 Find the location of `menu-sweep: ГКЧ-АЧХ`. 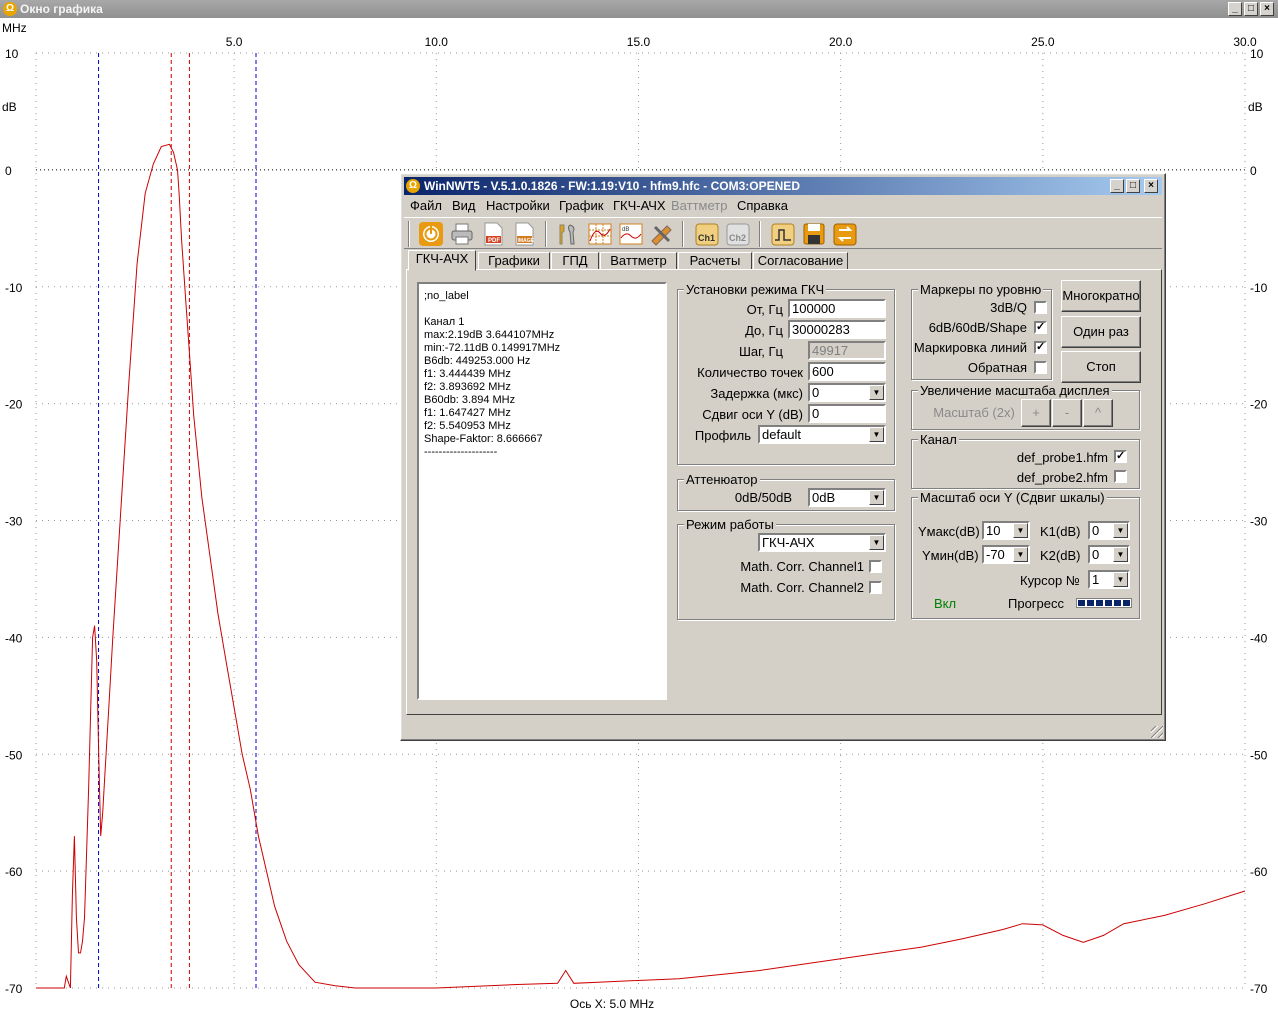

menu-sweep: ГКЧ-АЧХ is located at coordinates (639, 205).